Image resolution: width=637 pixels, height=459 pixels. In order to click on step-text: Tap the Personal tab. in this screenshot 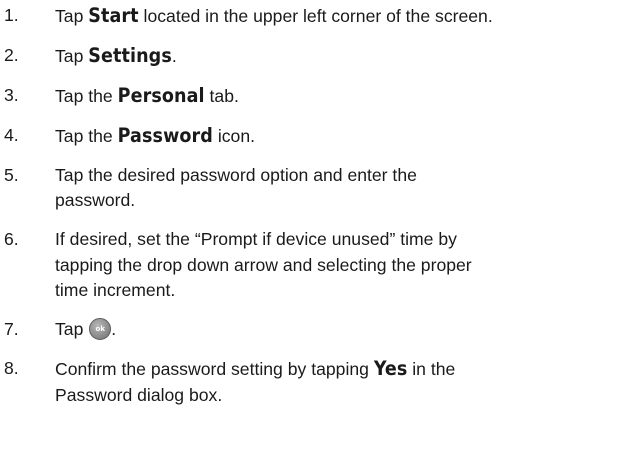, I will do `click(346, 96)`.